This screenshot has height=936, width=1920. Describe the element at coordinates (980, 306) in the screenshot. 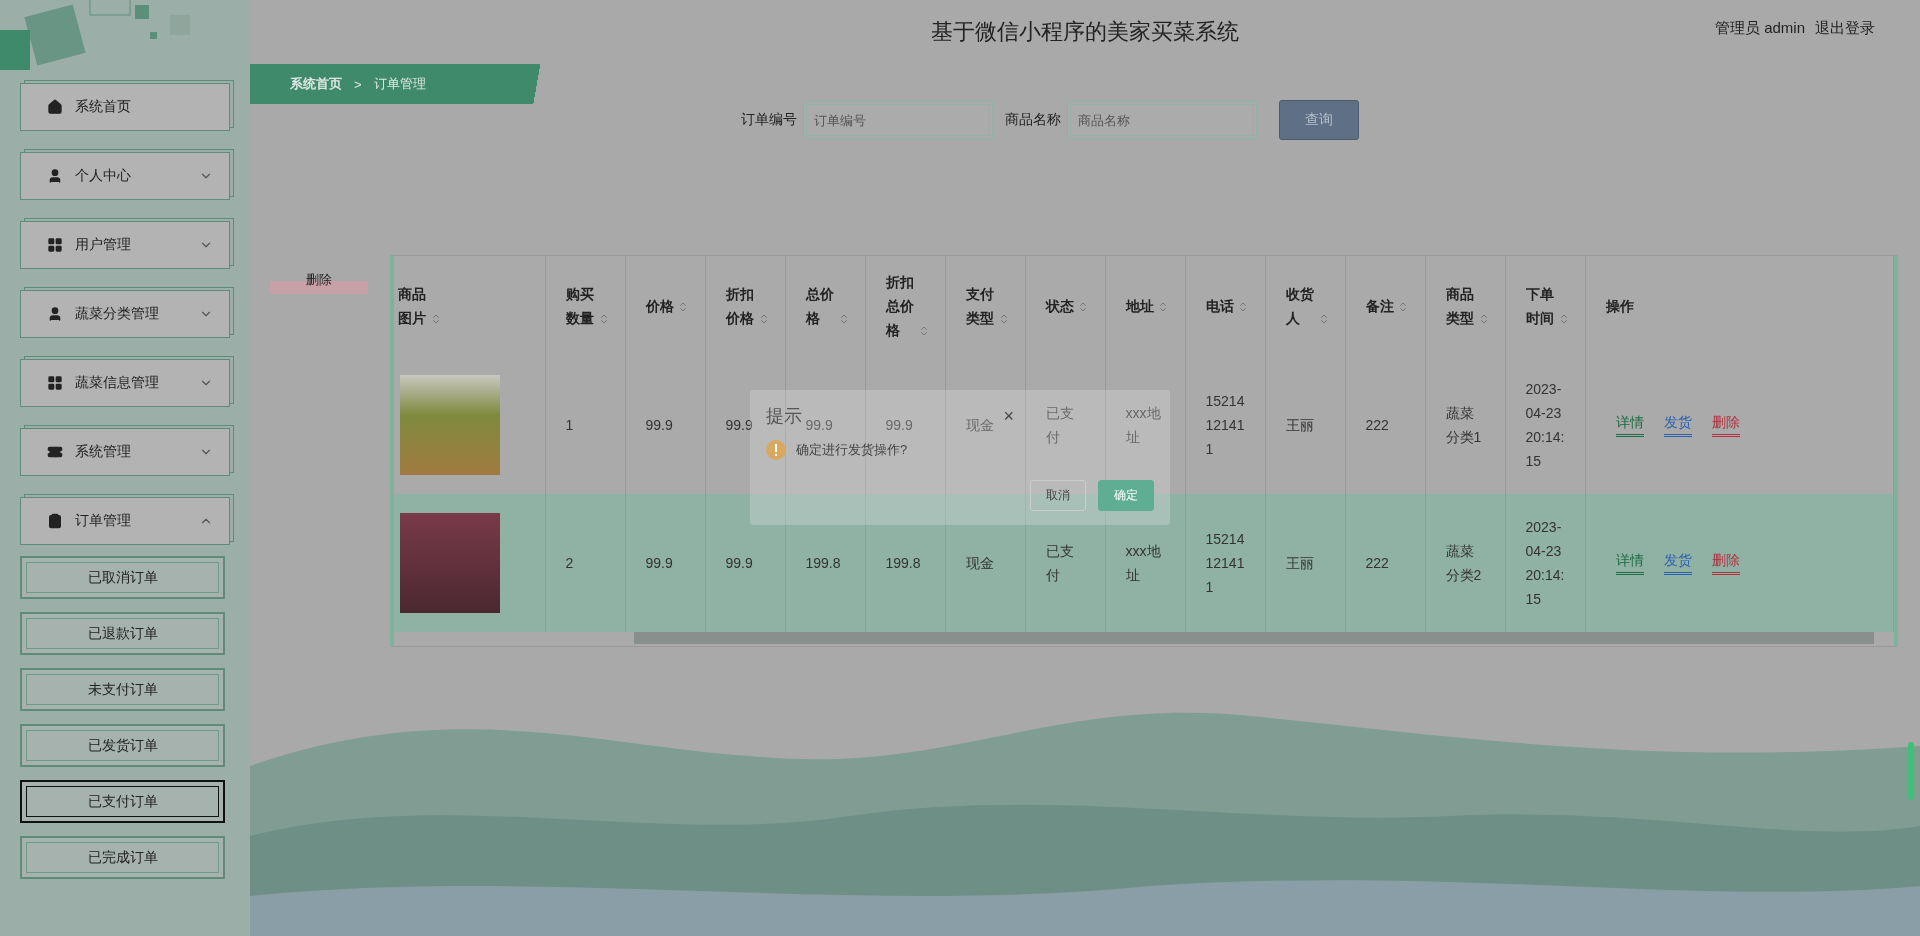

I see `column-header: 支付类型` at that location.